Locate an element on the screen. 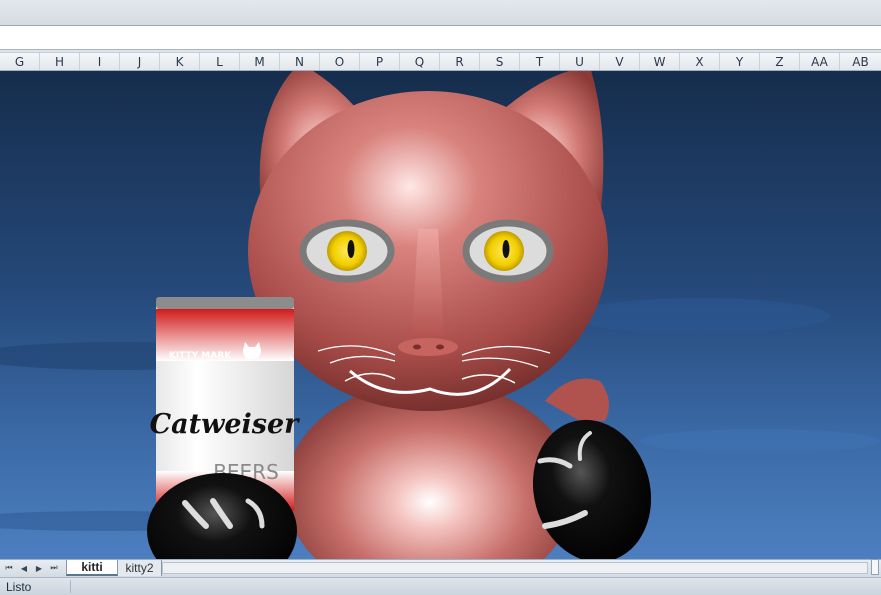 The width and height of the screenshot is (881, 595). column-header: W is located at coordinates (660, 61).